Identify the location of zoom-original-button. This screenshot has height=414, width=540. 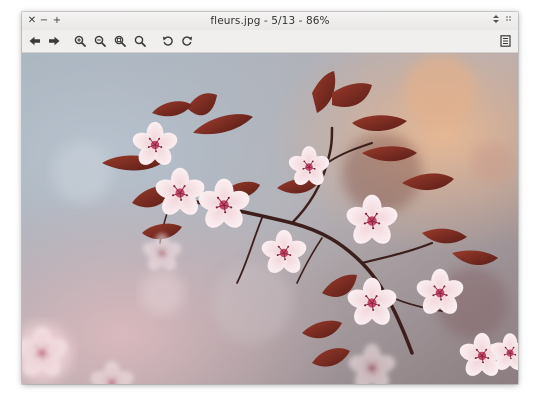
(140, 41).